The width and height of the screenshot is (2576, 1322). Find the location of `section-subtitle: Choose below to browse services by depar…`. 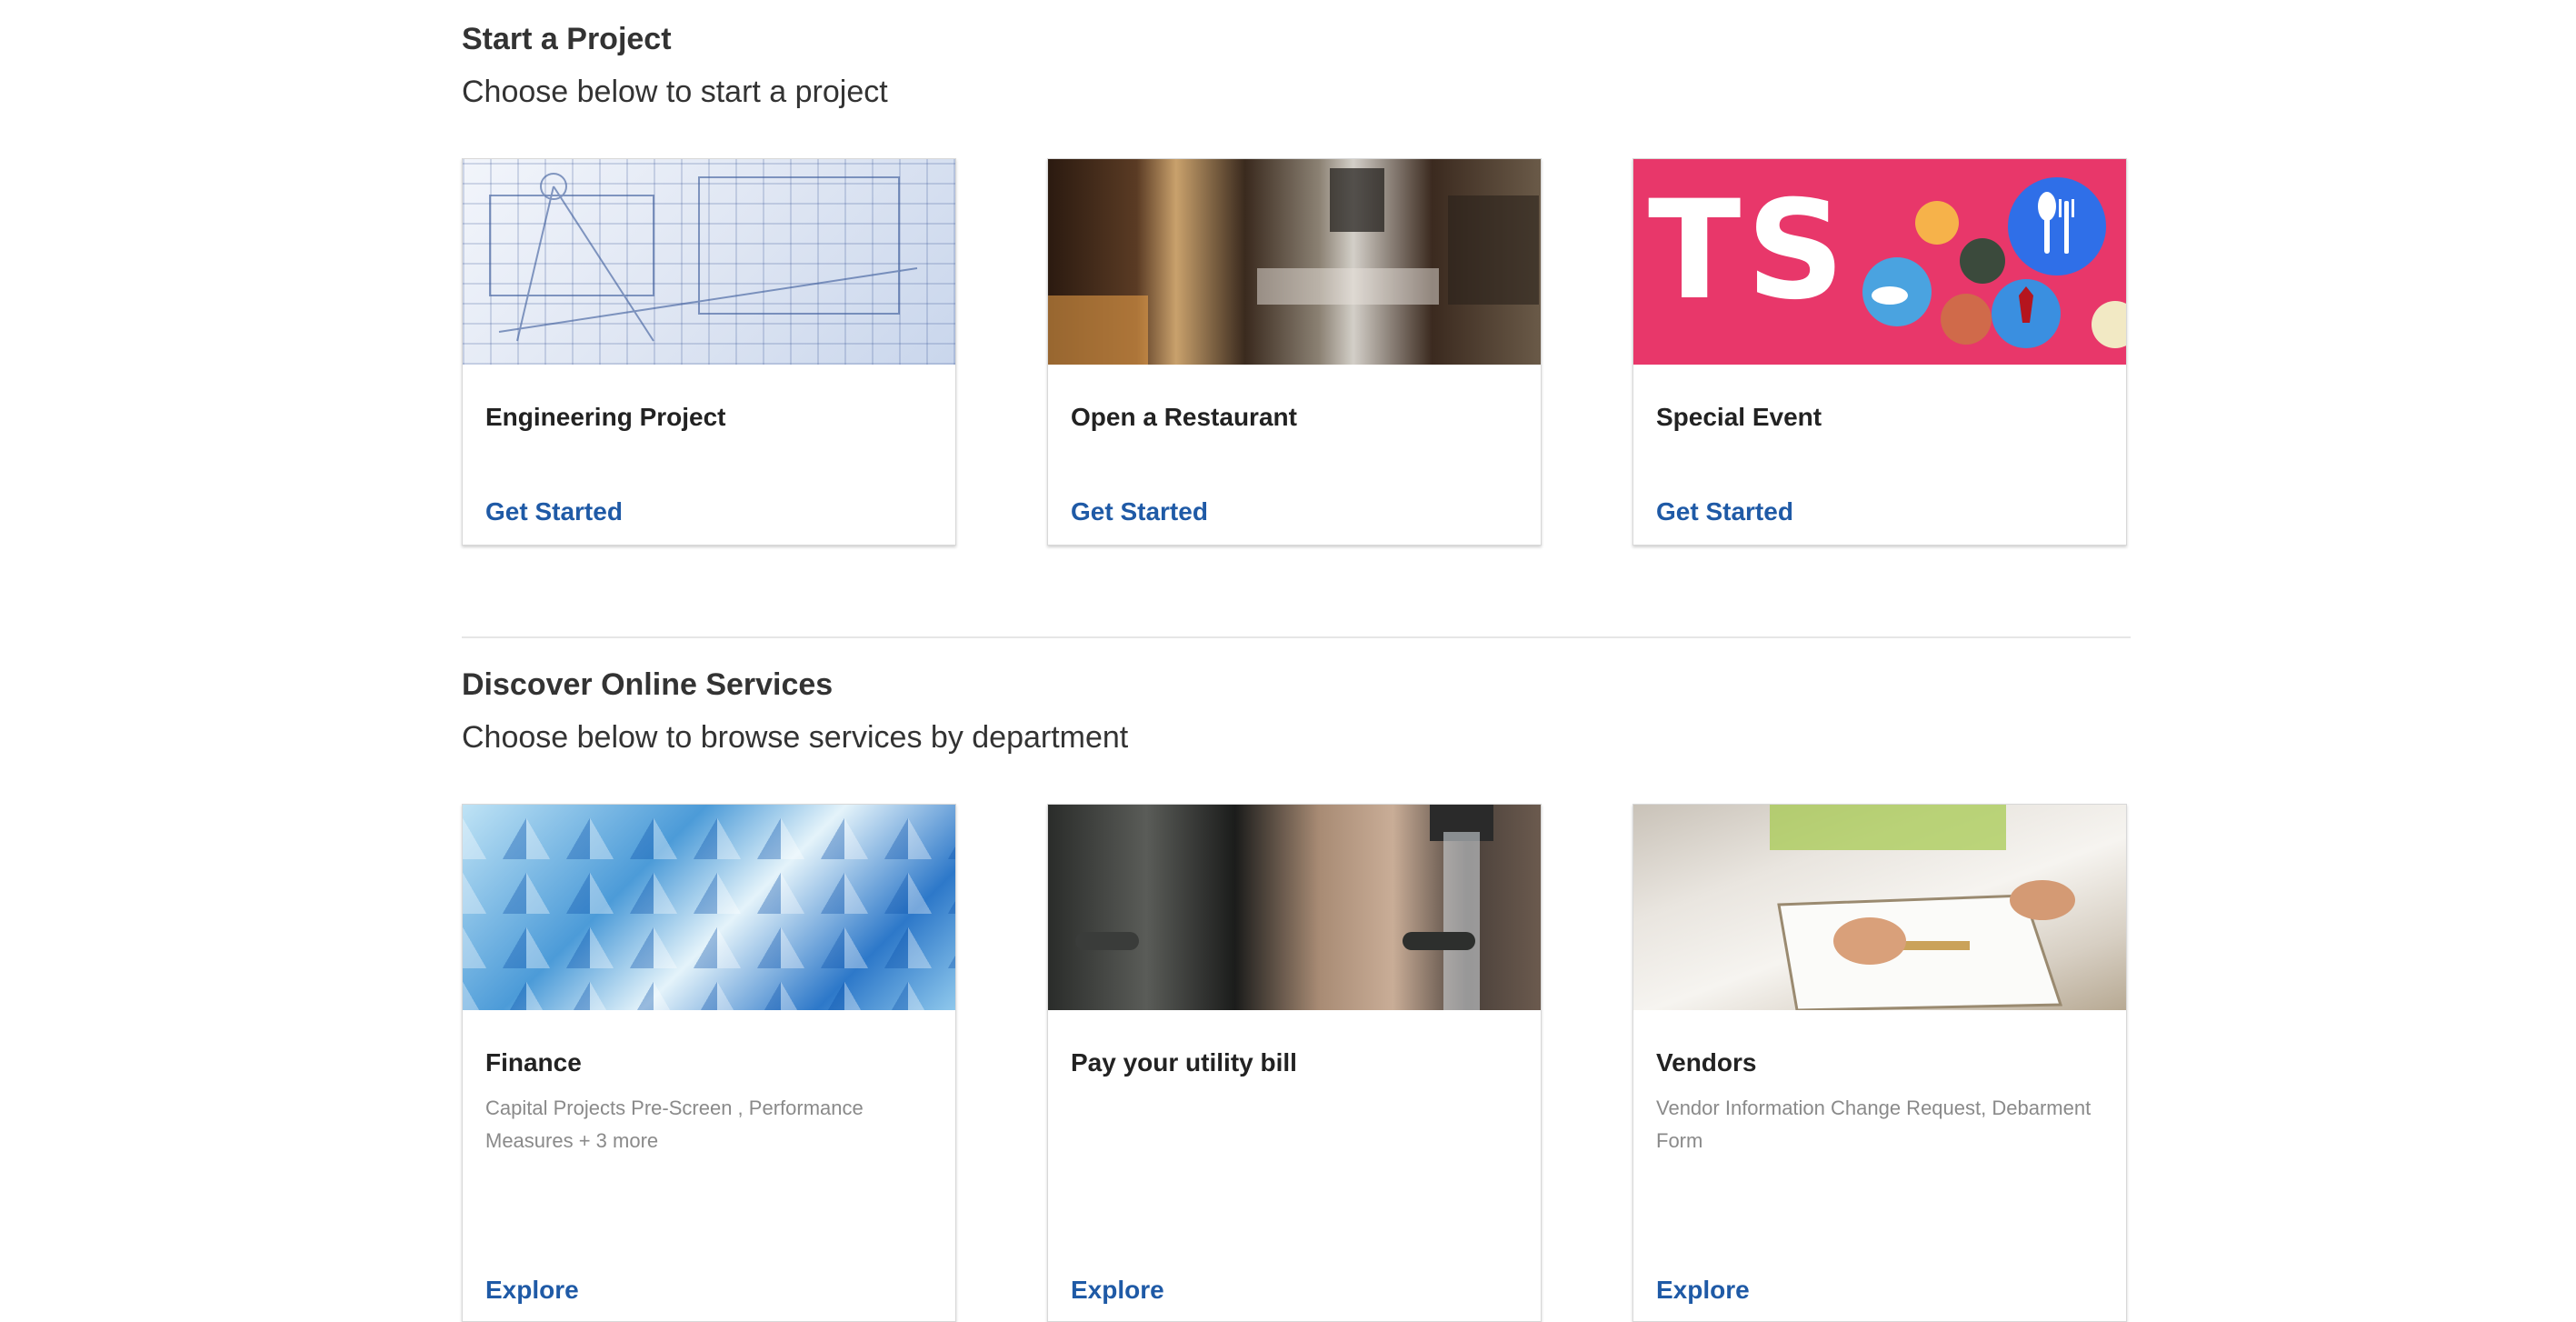

section-subtitle: Choose below to browse services by depar… is located at coordinates (795, 738).